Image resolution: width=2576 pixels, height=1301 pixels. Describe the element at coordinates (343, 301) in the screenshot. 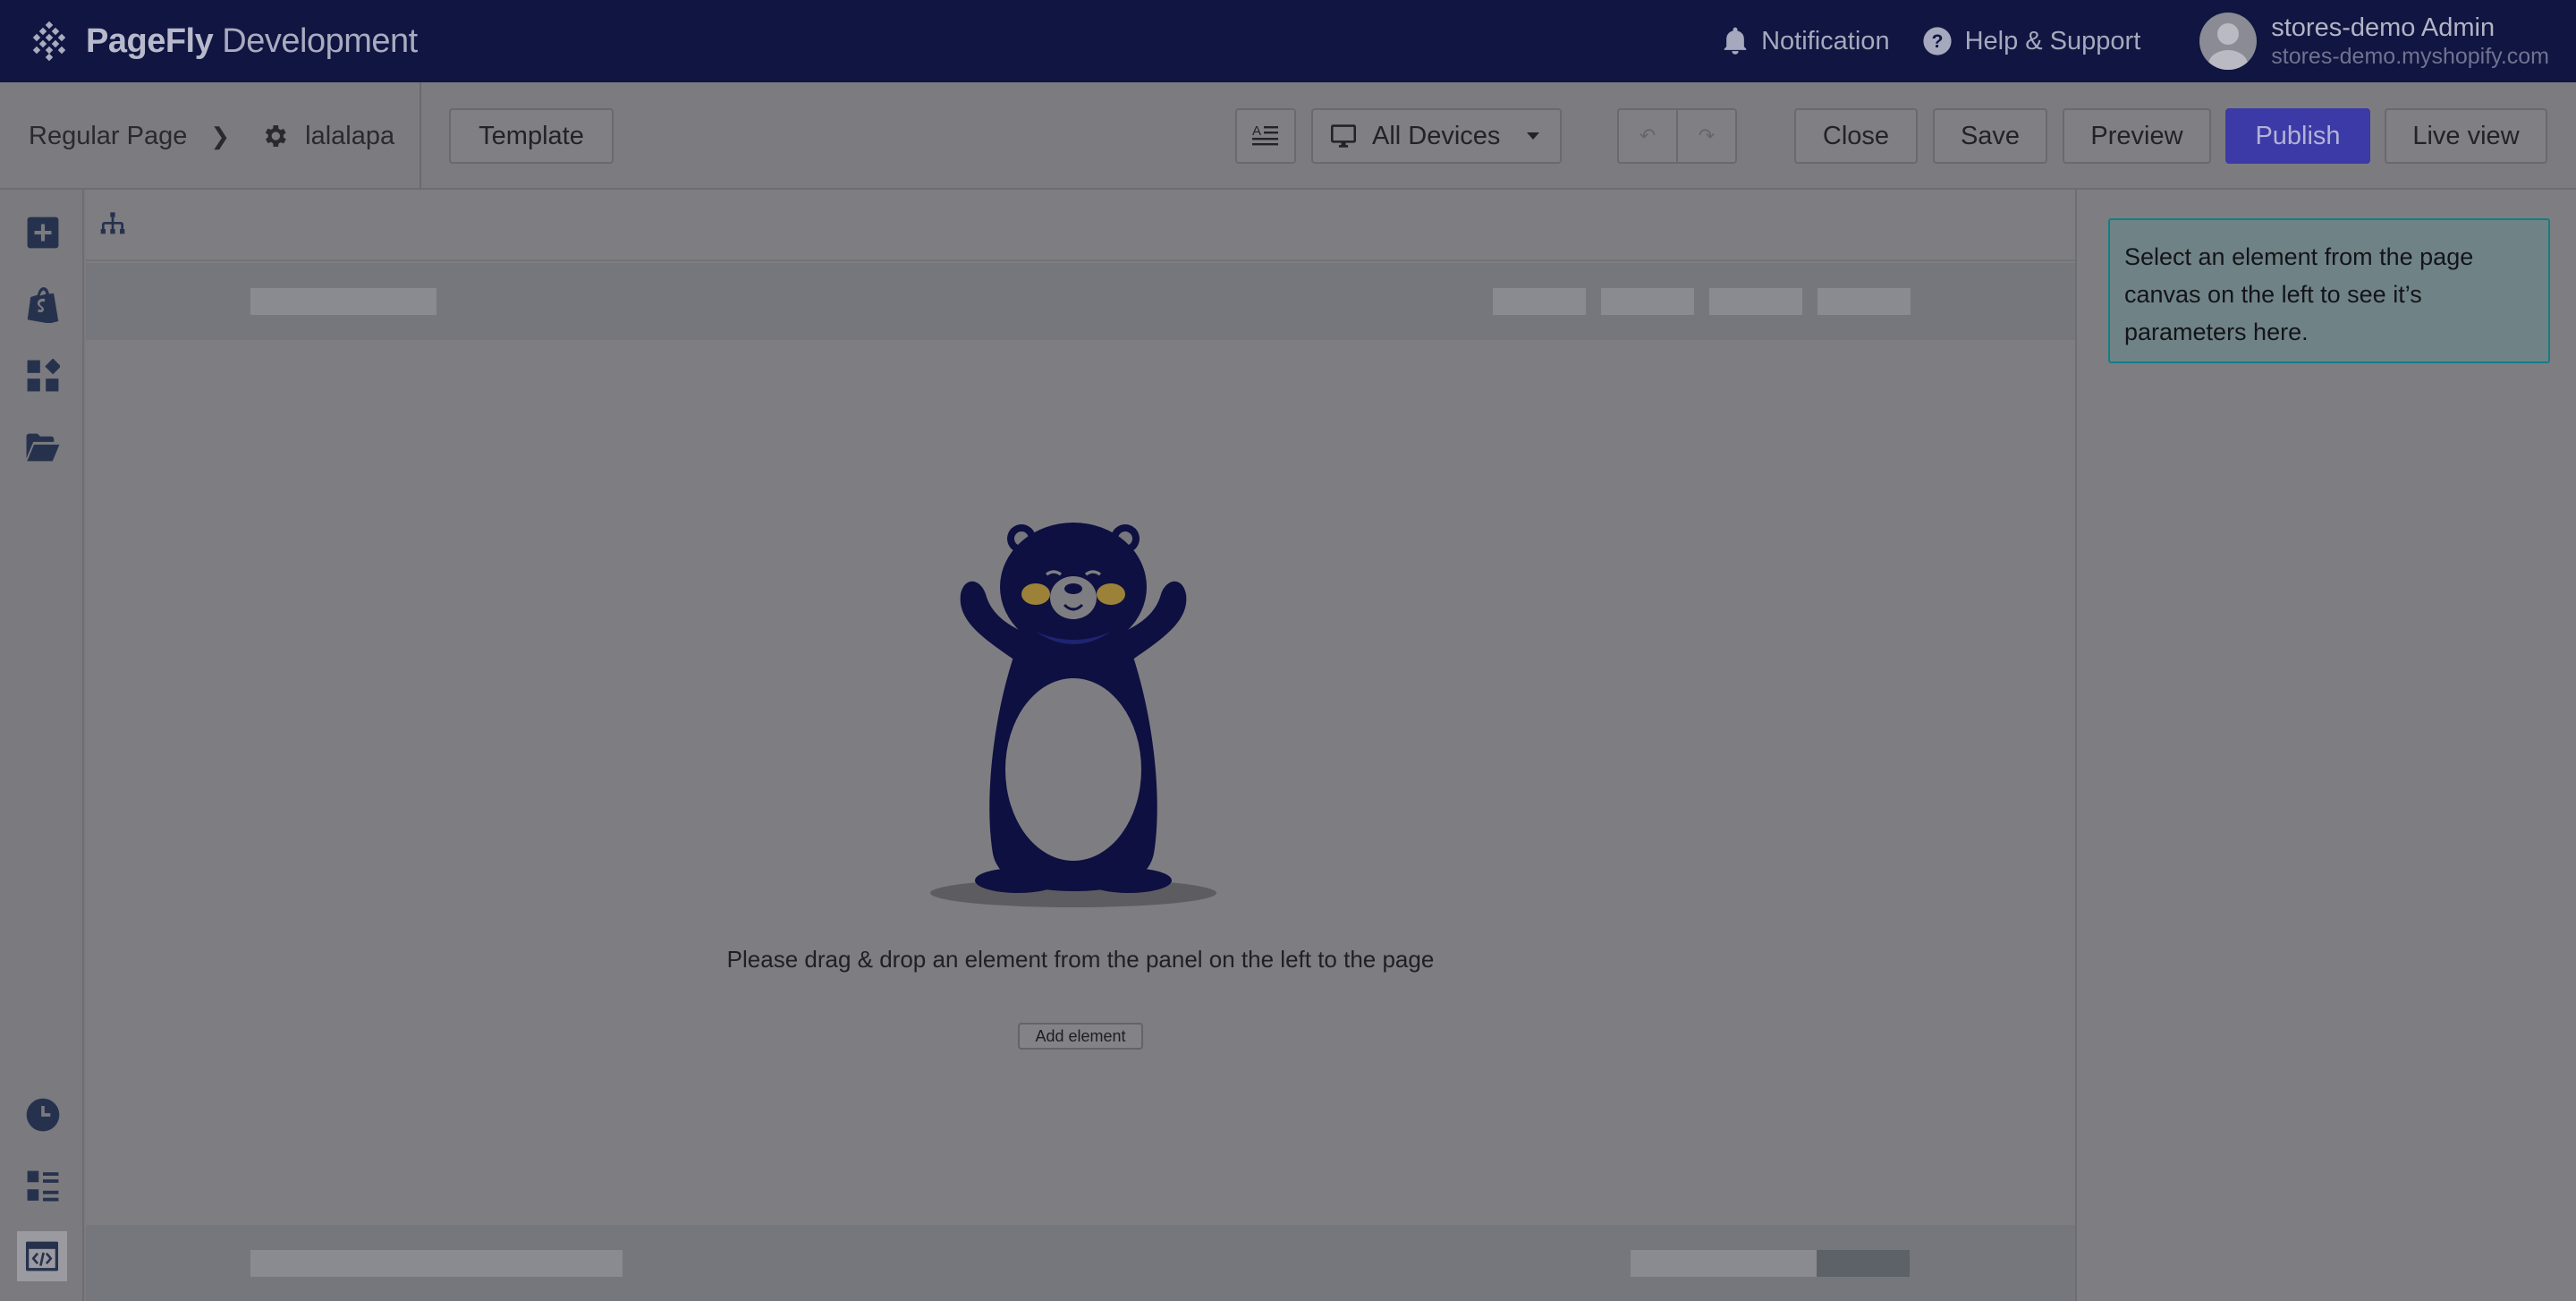

I see `logo-placeholder` at that location.